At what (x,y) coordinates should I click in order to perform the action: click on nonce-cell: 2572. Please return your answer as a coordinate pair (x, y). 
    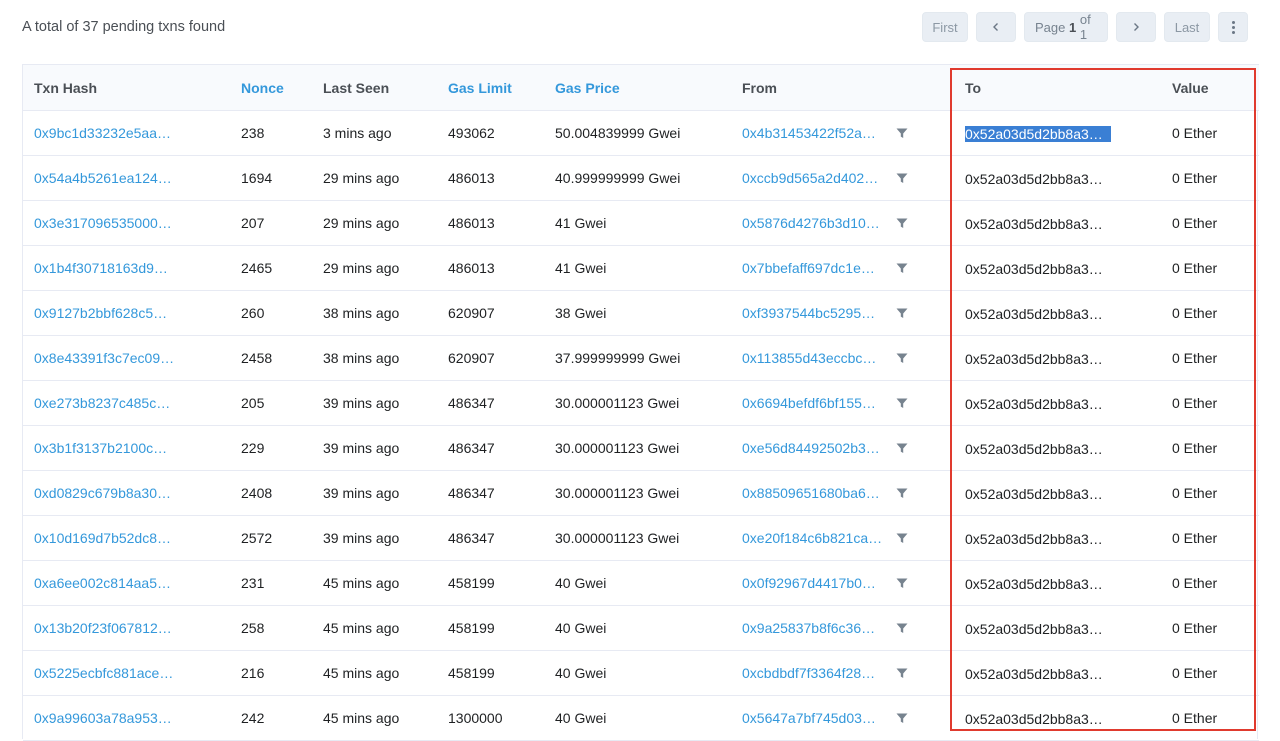
    Looking at the image, I should click on (271, 538).